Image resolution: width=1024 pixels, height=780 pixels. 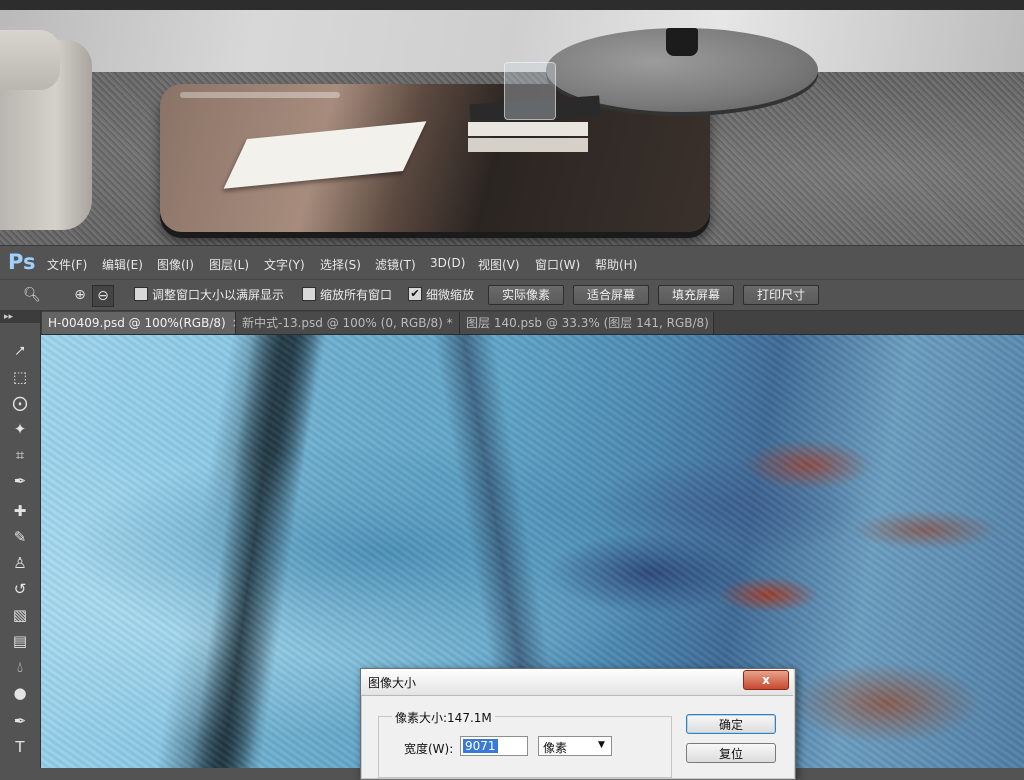 What do you see at coordinates (175, 264) in the screenshot?
I see `menu-image: 图像(I)` at bounding box center [175, 264].